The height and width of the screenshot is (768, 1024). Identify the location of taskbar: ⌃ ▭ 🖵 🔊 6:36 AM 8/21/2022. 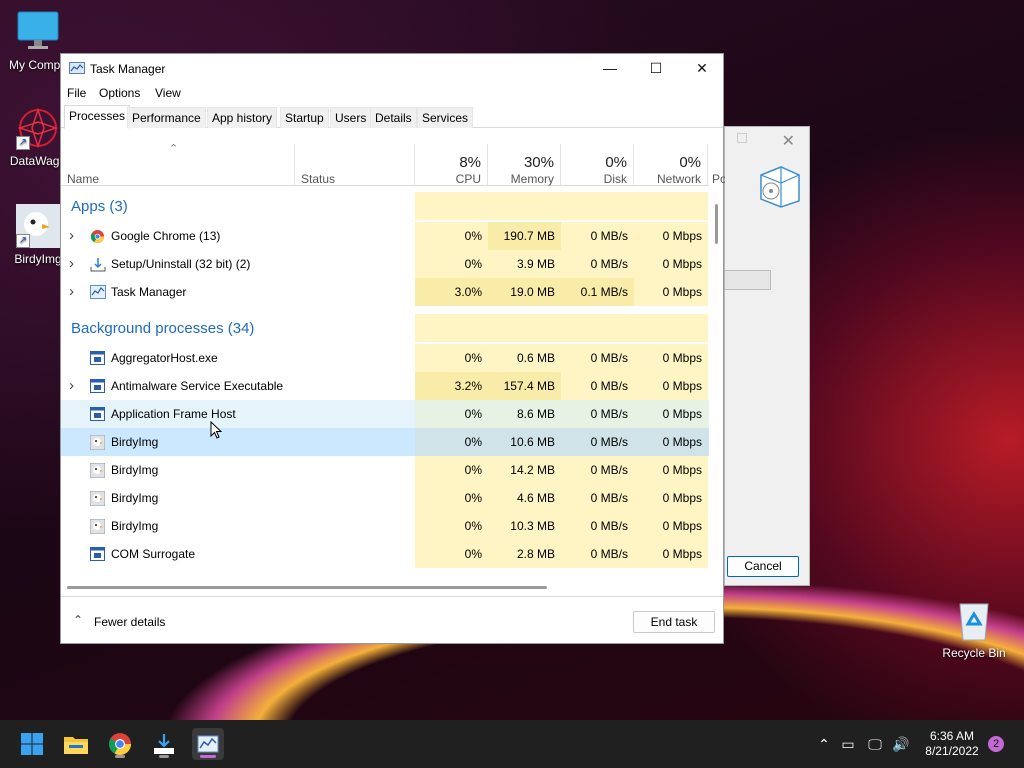
(512, 744).